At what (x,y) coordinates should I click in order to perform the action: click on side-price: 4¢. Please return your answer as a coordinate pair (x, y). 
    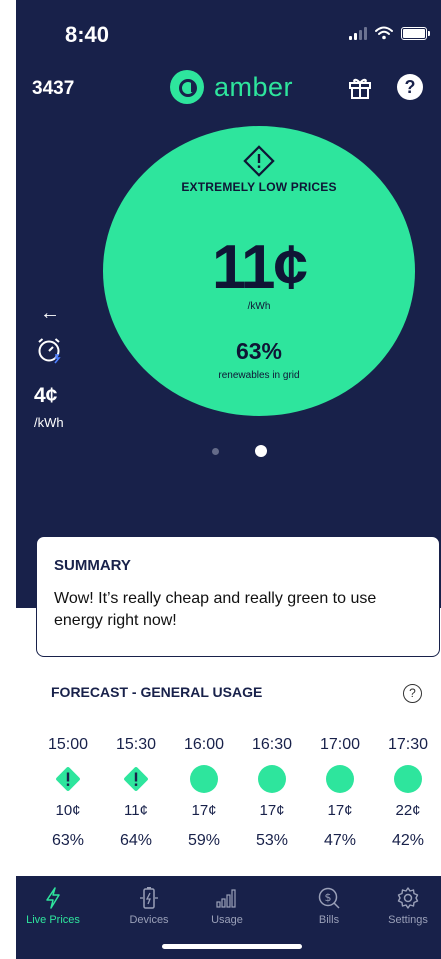
    Looking at the image, I should click on (46, 395).